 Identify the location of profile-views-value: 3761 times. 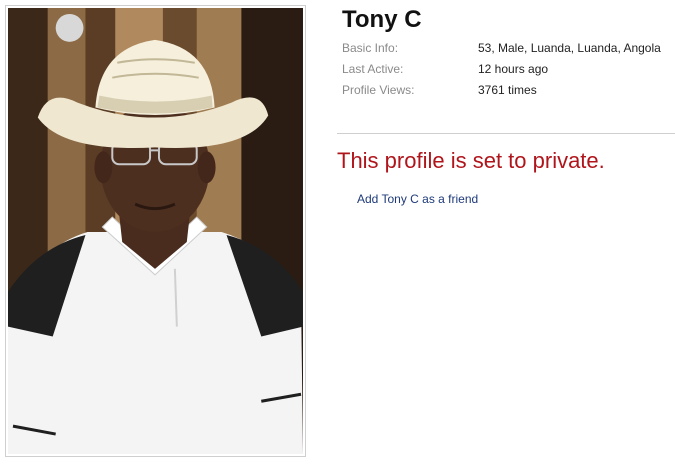
(507, 90).